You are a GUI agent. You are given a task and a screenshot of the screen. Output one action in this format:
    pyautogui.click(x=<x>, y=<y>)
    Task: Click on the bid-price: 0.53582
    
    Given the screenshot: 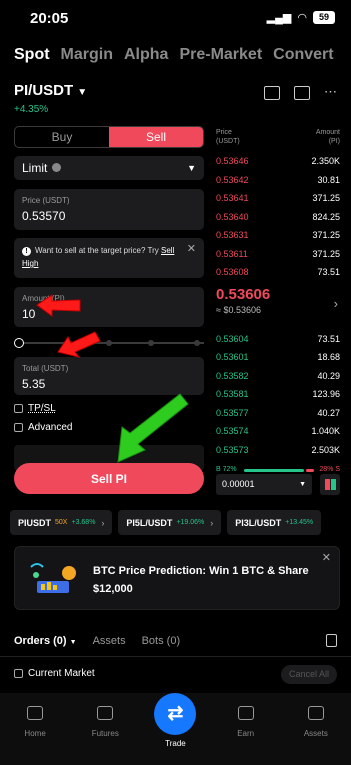 What is the action you would take?
    pyautogui.click(x=232, y=375)
    